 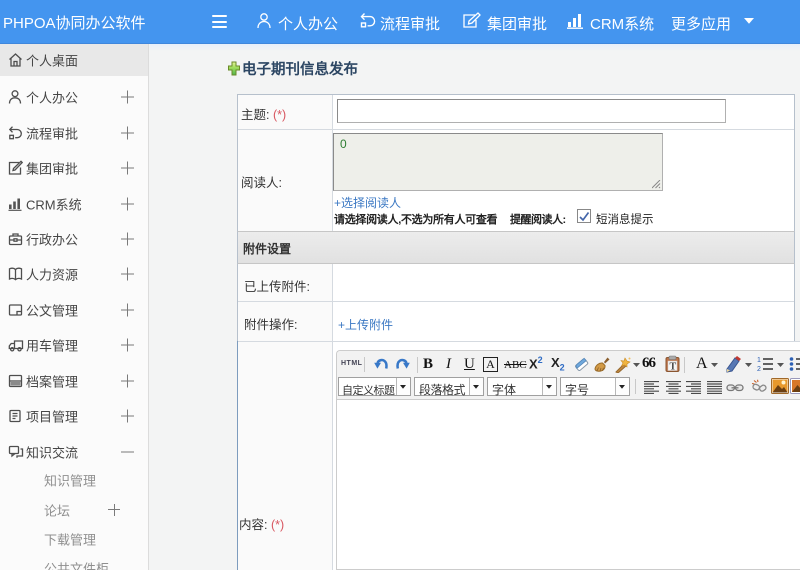 What do you see at coordinates (759, 360) in the screenshot?
I see `svg-text: 1` at bounding box center [759, 360].